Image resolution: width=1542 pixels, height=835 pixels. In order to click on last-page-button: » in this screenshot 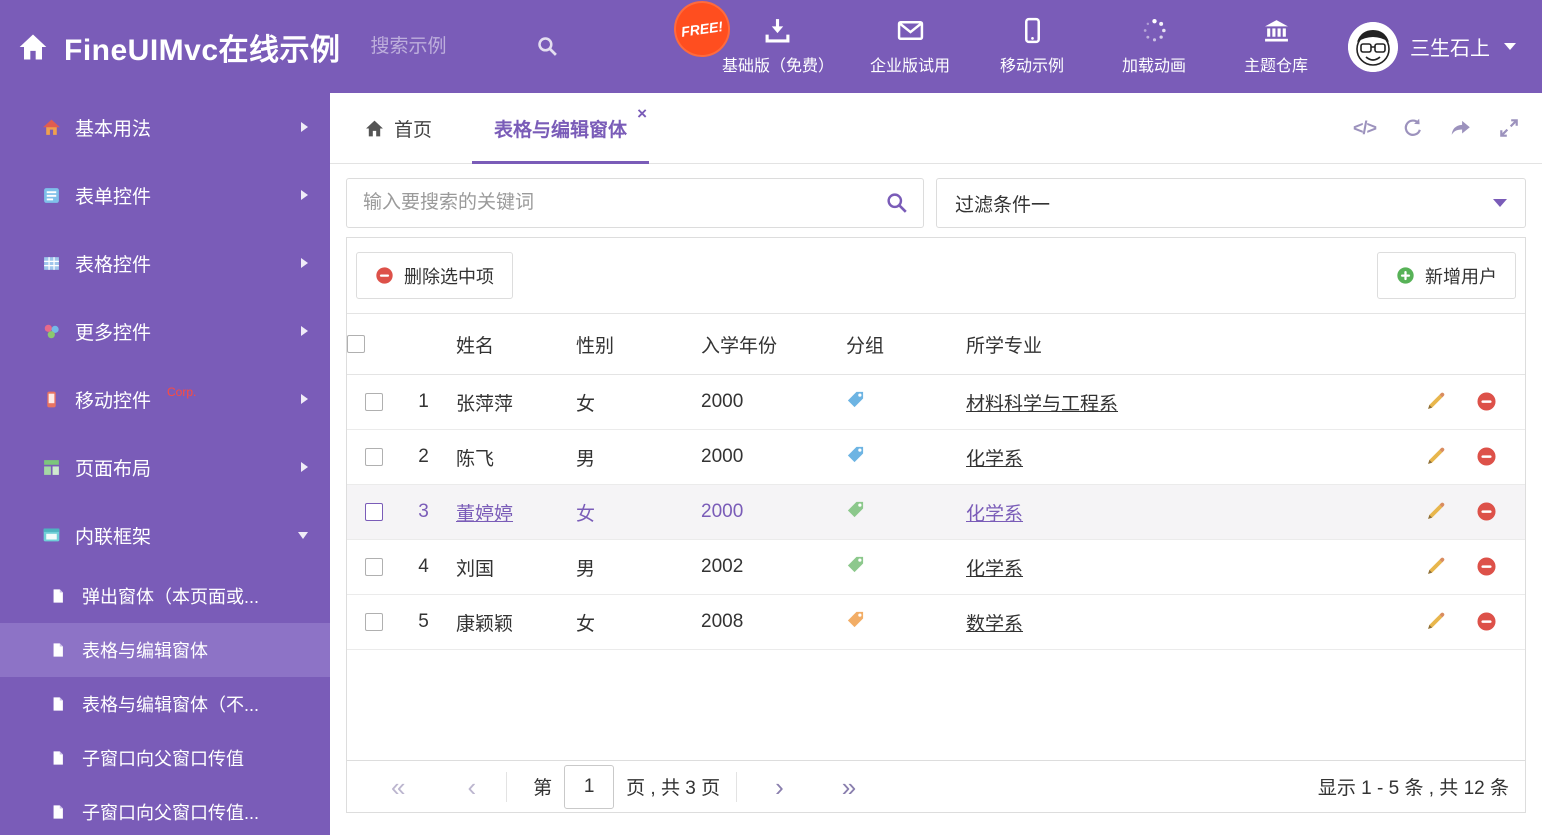, I will do `click(849, 787)`.